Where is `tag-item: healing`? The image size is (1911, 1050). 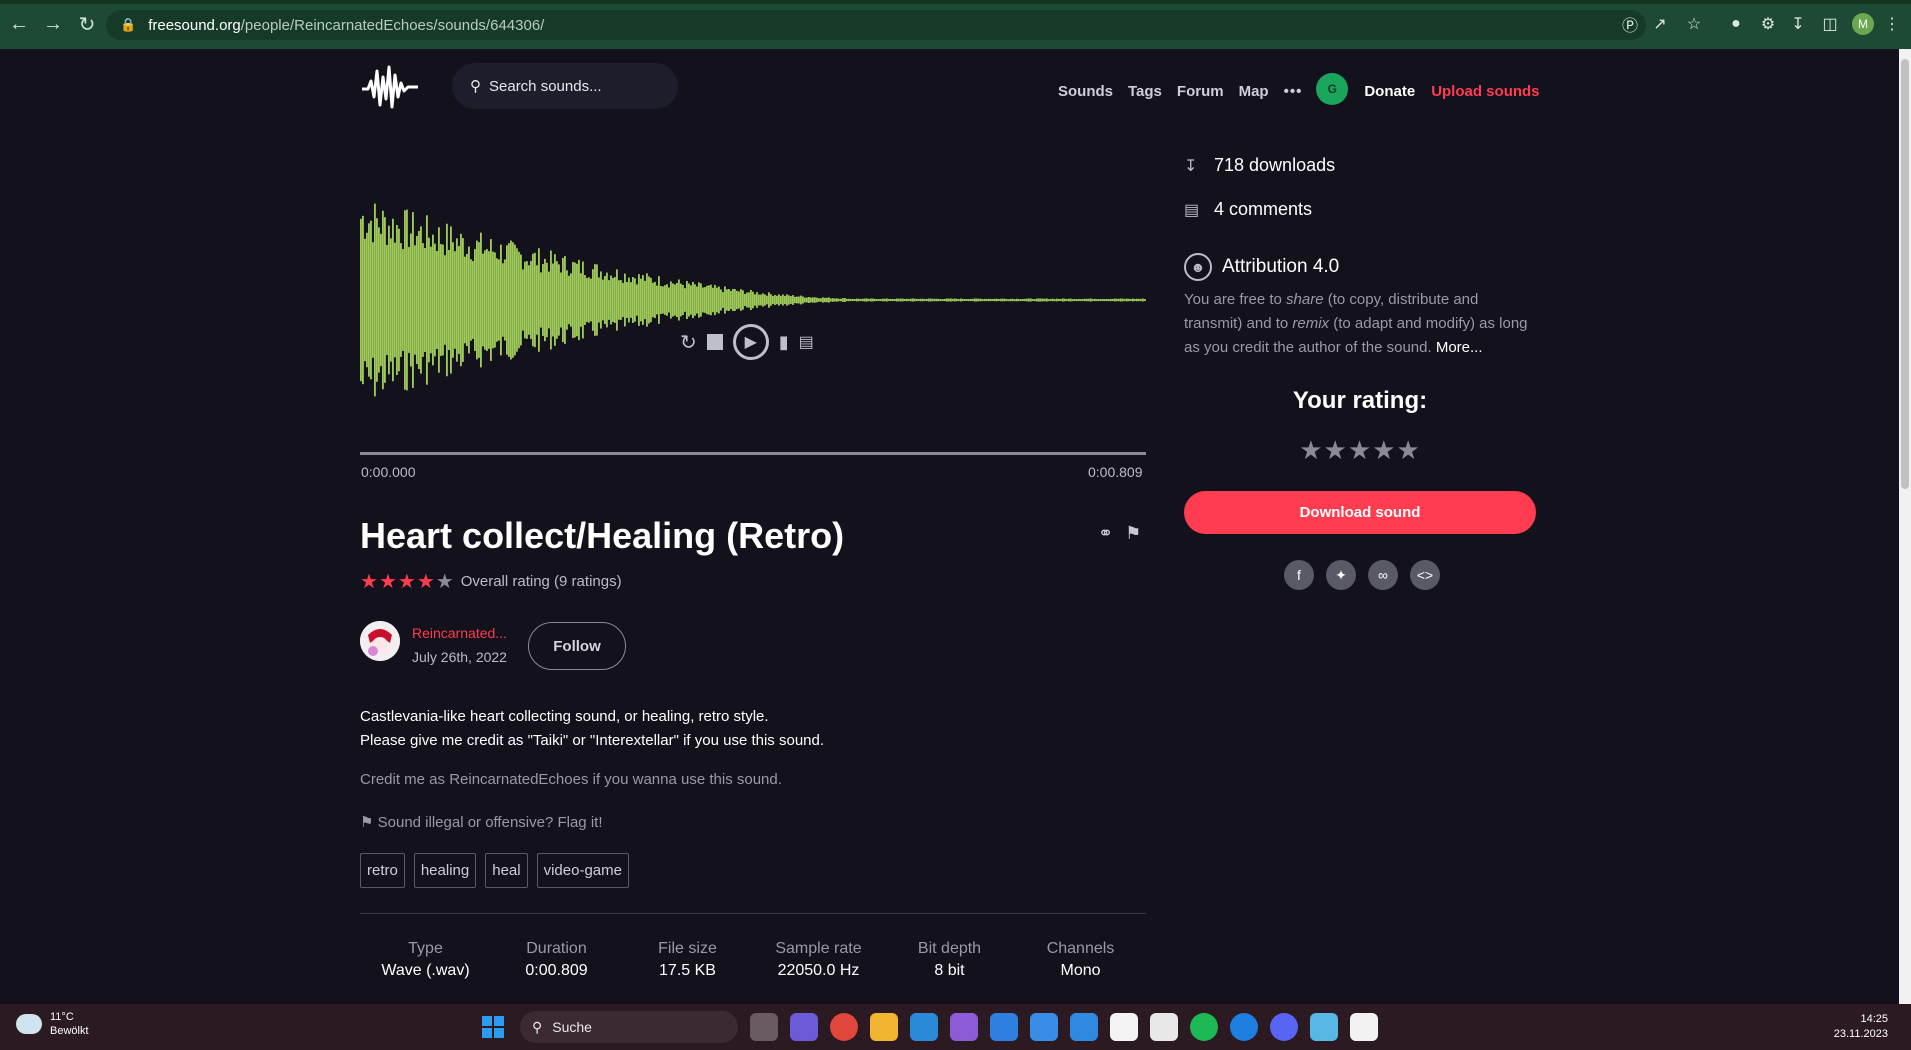
tag-item: healing is located at coordinates (445, 870).